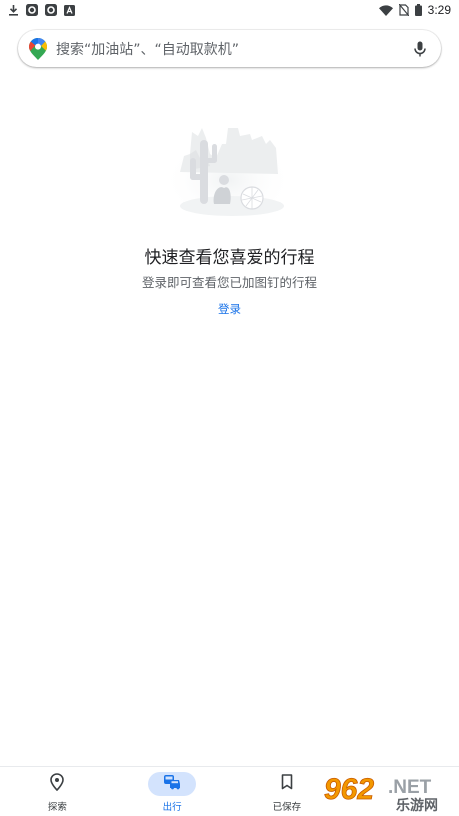 The width and height of the screenshot is (459, 816). I want to click on commute-icon, so click(172, 784).